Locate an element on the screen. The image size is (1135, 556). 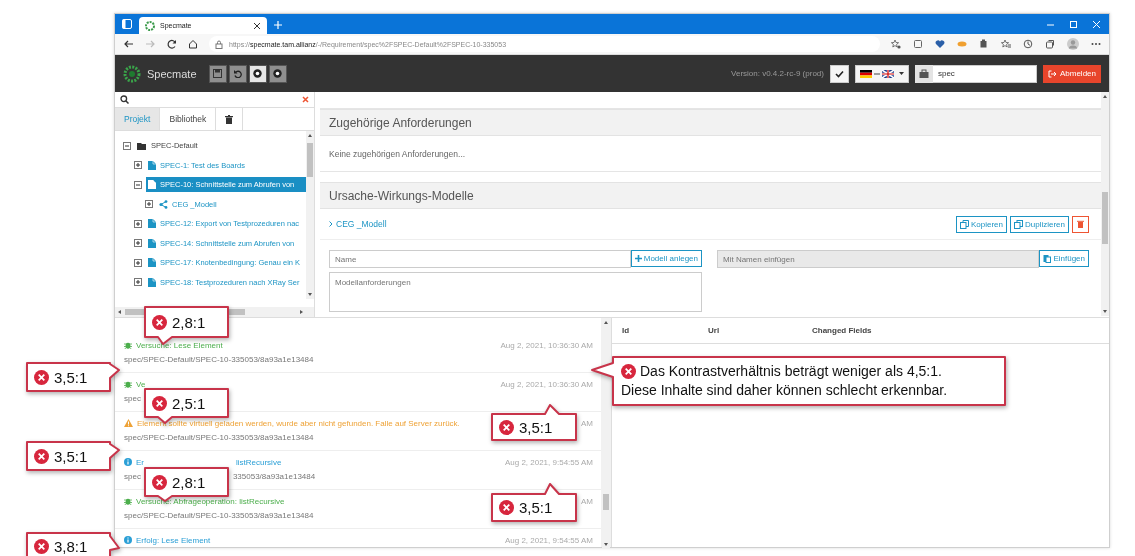
search-field: spec is located at coordinates (984, 73).